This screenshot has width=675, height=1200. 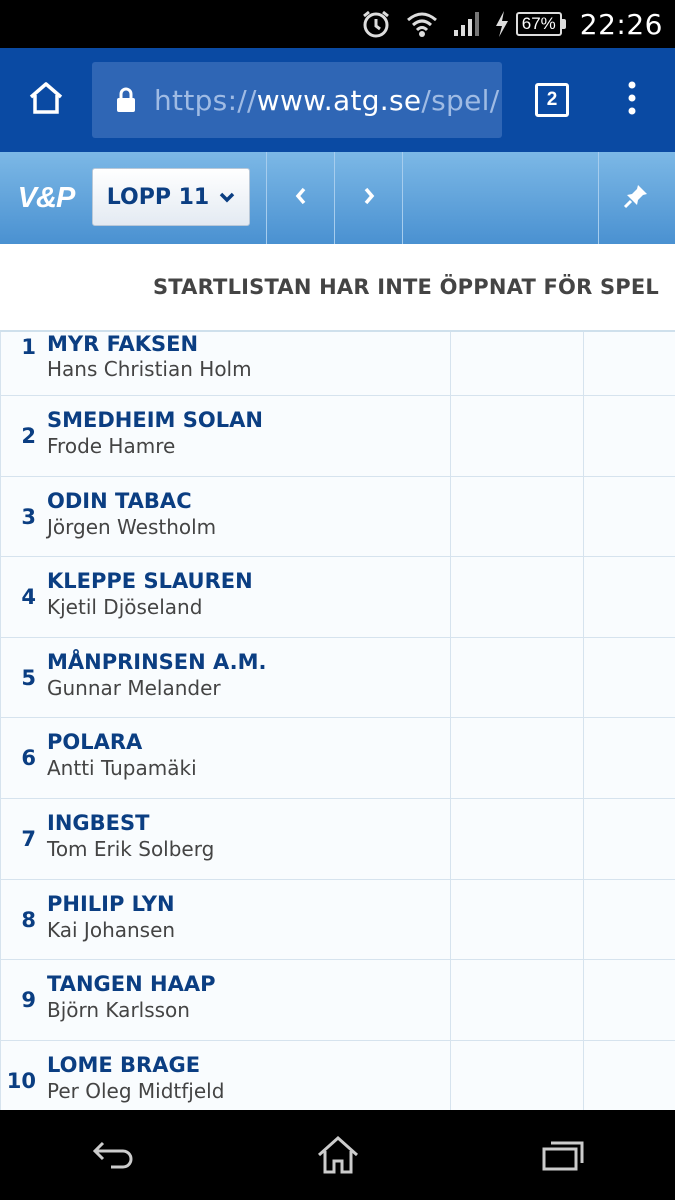 What do you see at coordinates (225, 919) in the screenshot?
I see `starter-cell: 8 PHILIP LYN Kai Johansen` at bounding box center [225, 919].